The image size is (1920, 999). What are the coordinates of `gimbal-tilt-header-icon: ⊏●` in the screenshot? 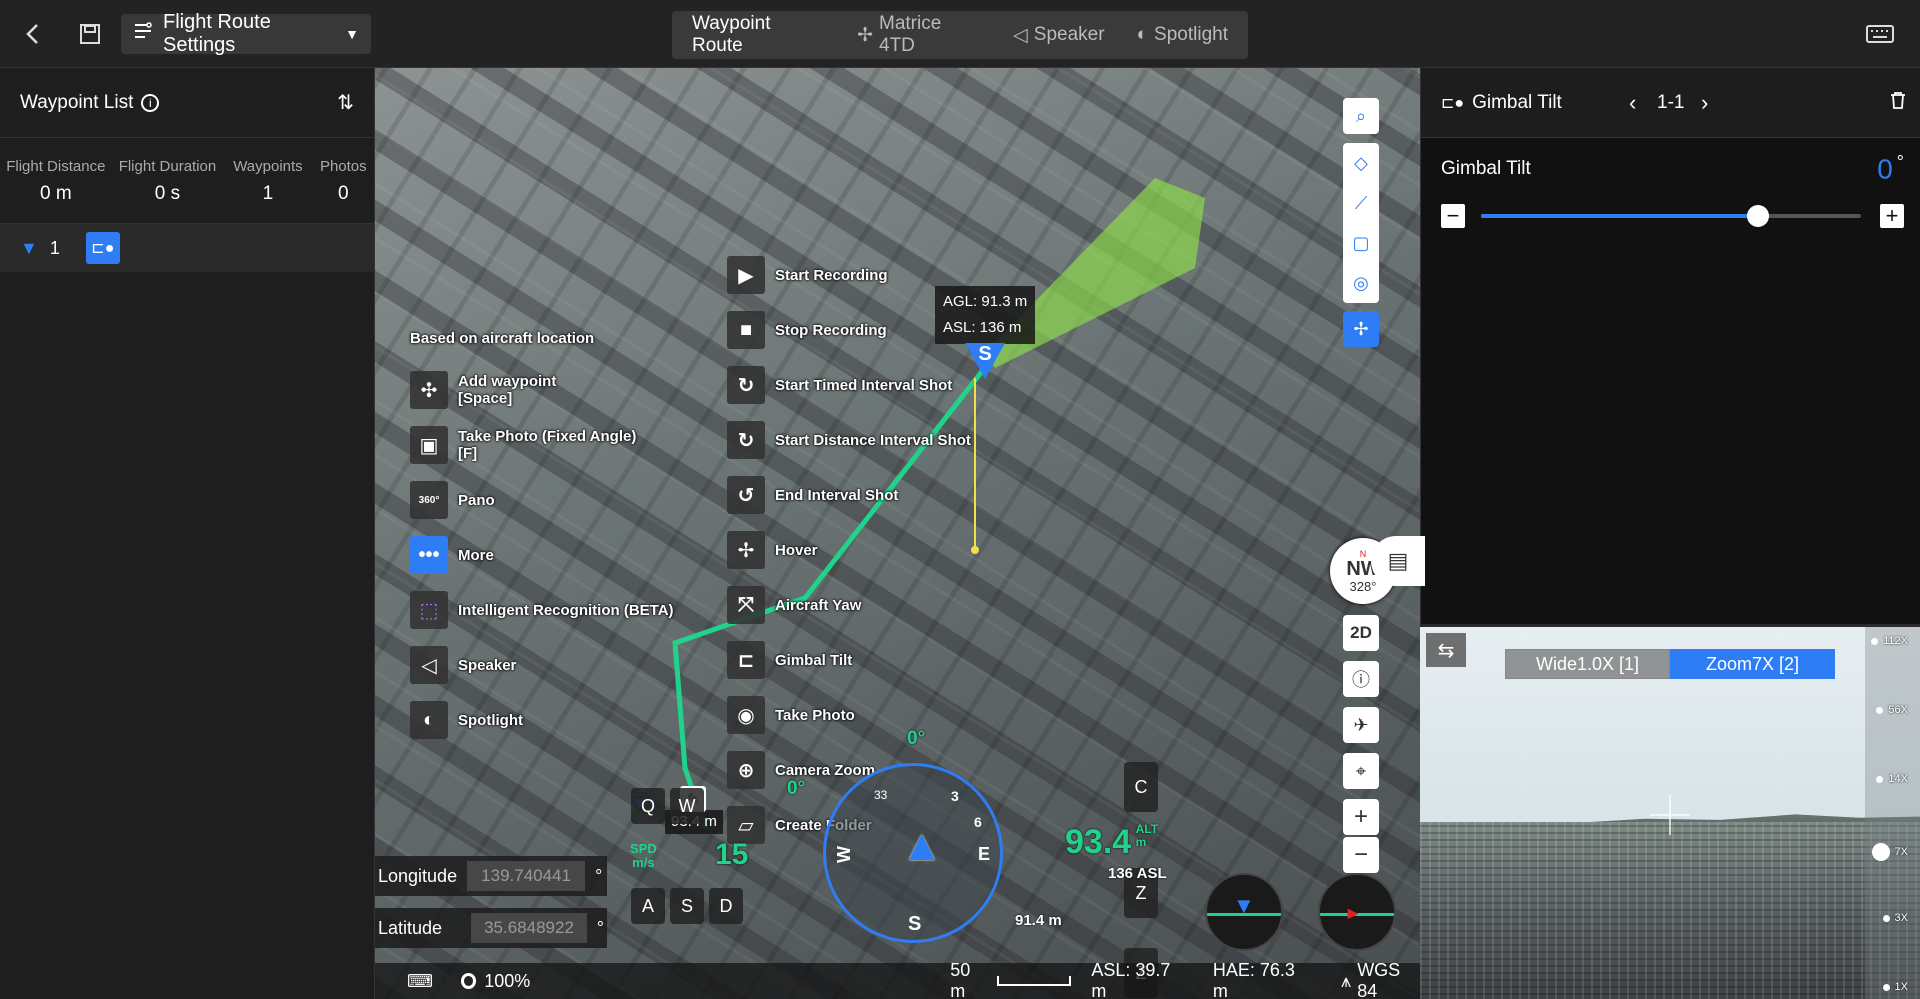 It's located at (1453, 103).